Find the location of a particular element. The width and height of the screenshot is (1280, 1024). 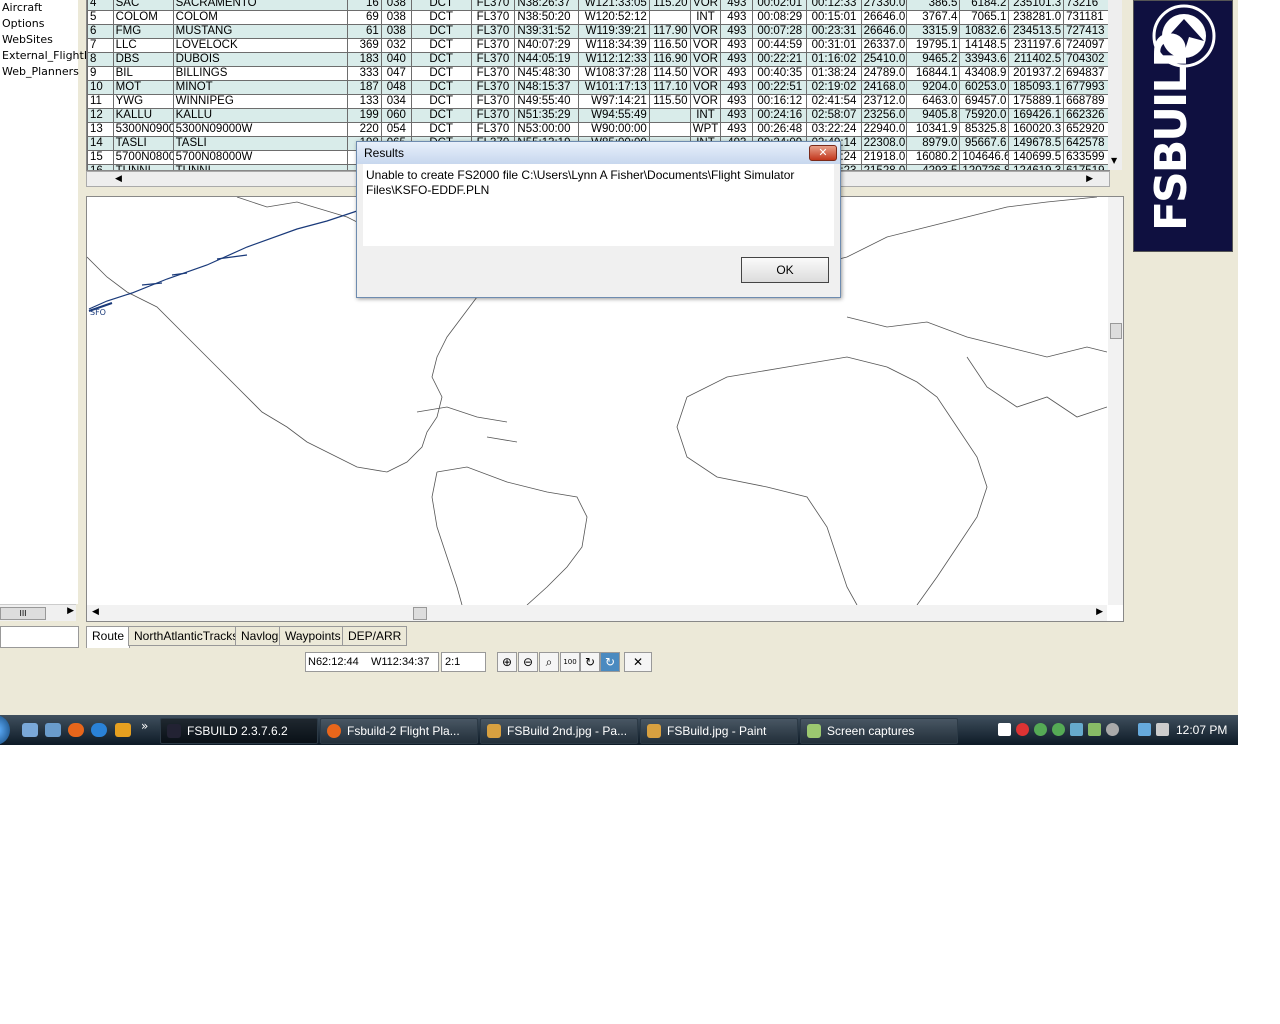

table-cell: 69 is located at coordinates (364, 17).